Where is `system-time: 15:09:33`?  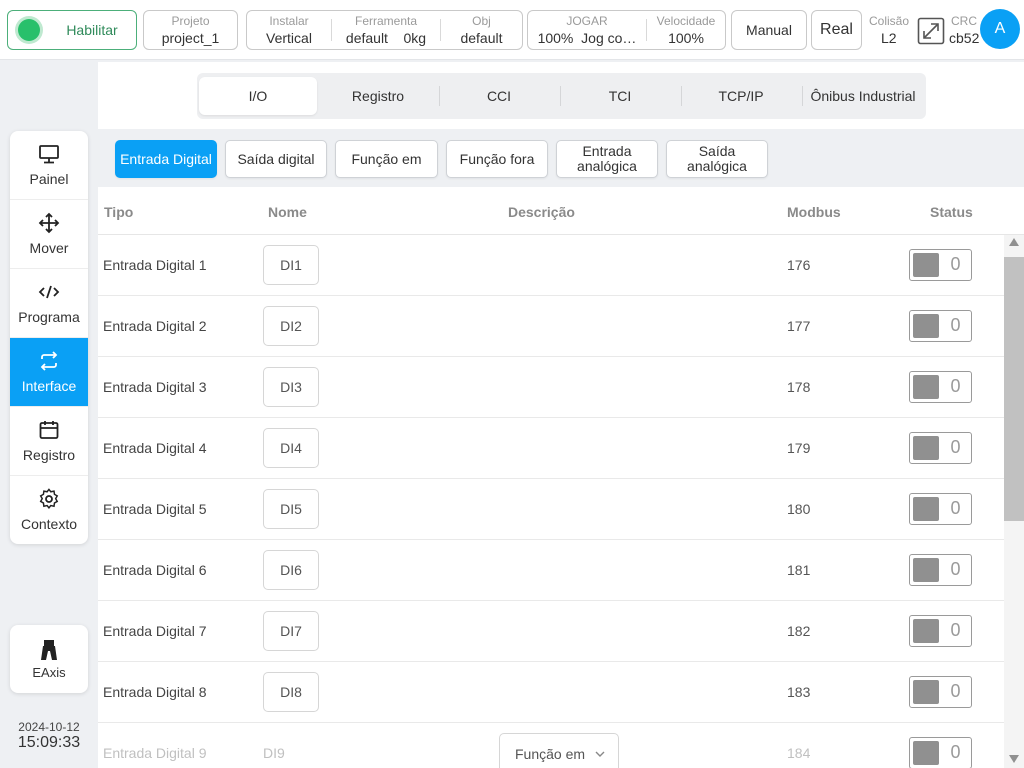 system-time: 15:09:33 is located at coordinates (49, 742).